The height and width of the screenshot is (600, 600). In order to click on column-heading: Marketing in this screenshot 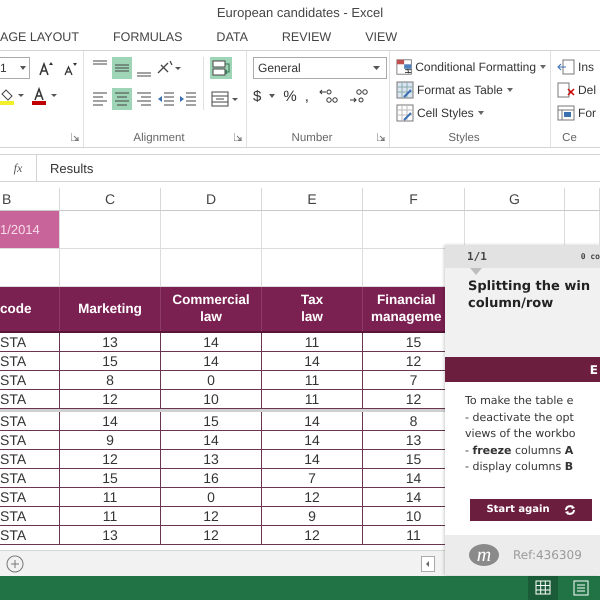, I will do `click(110, 309)`.